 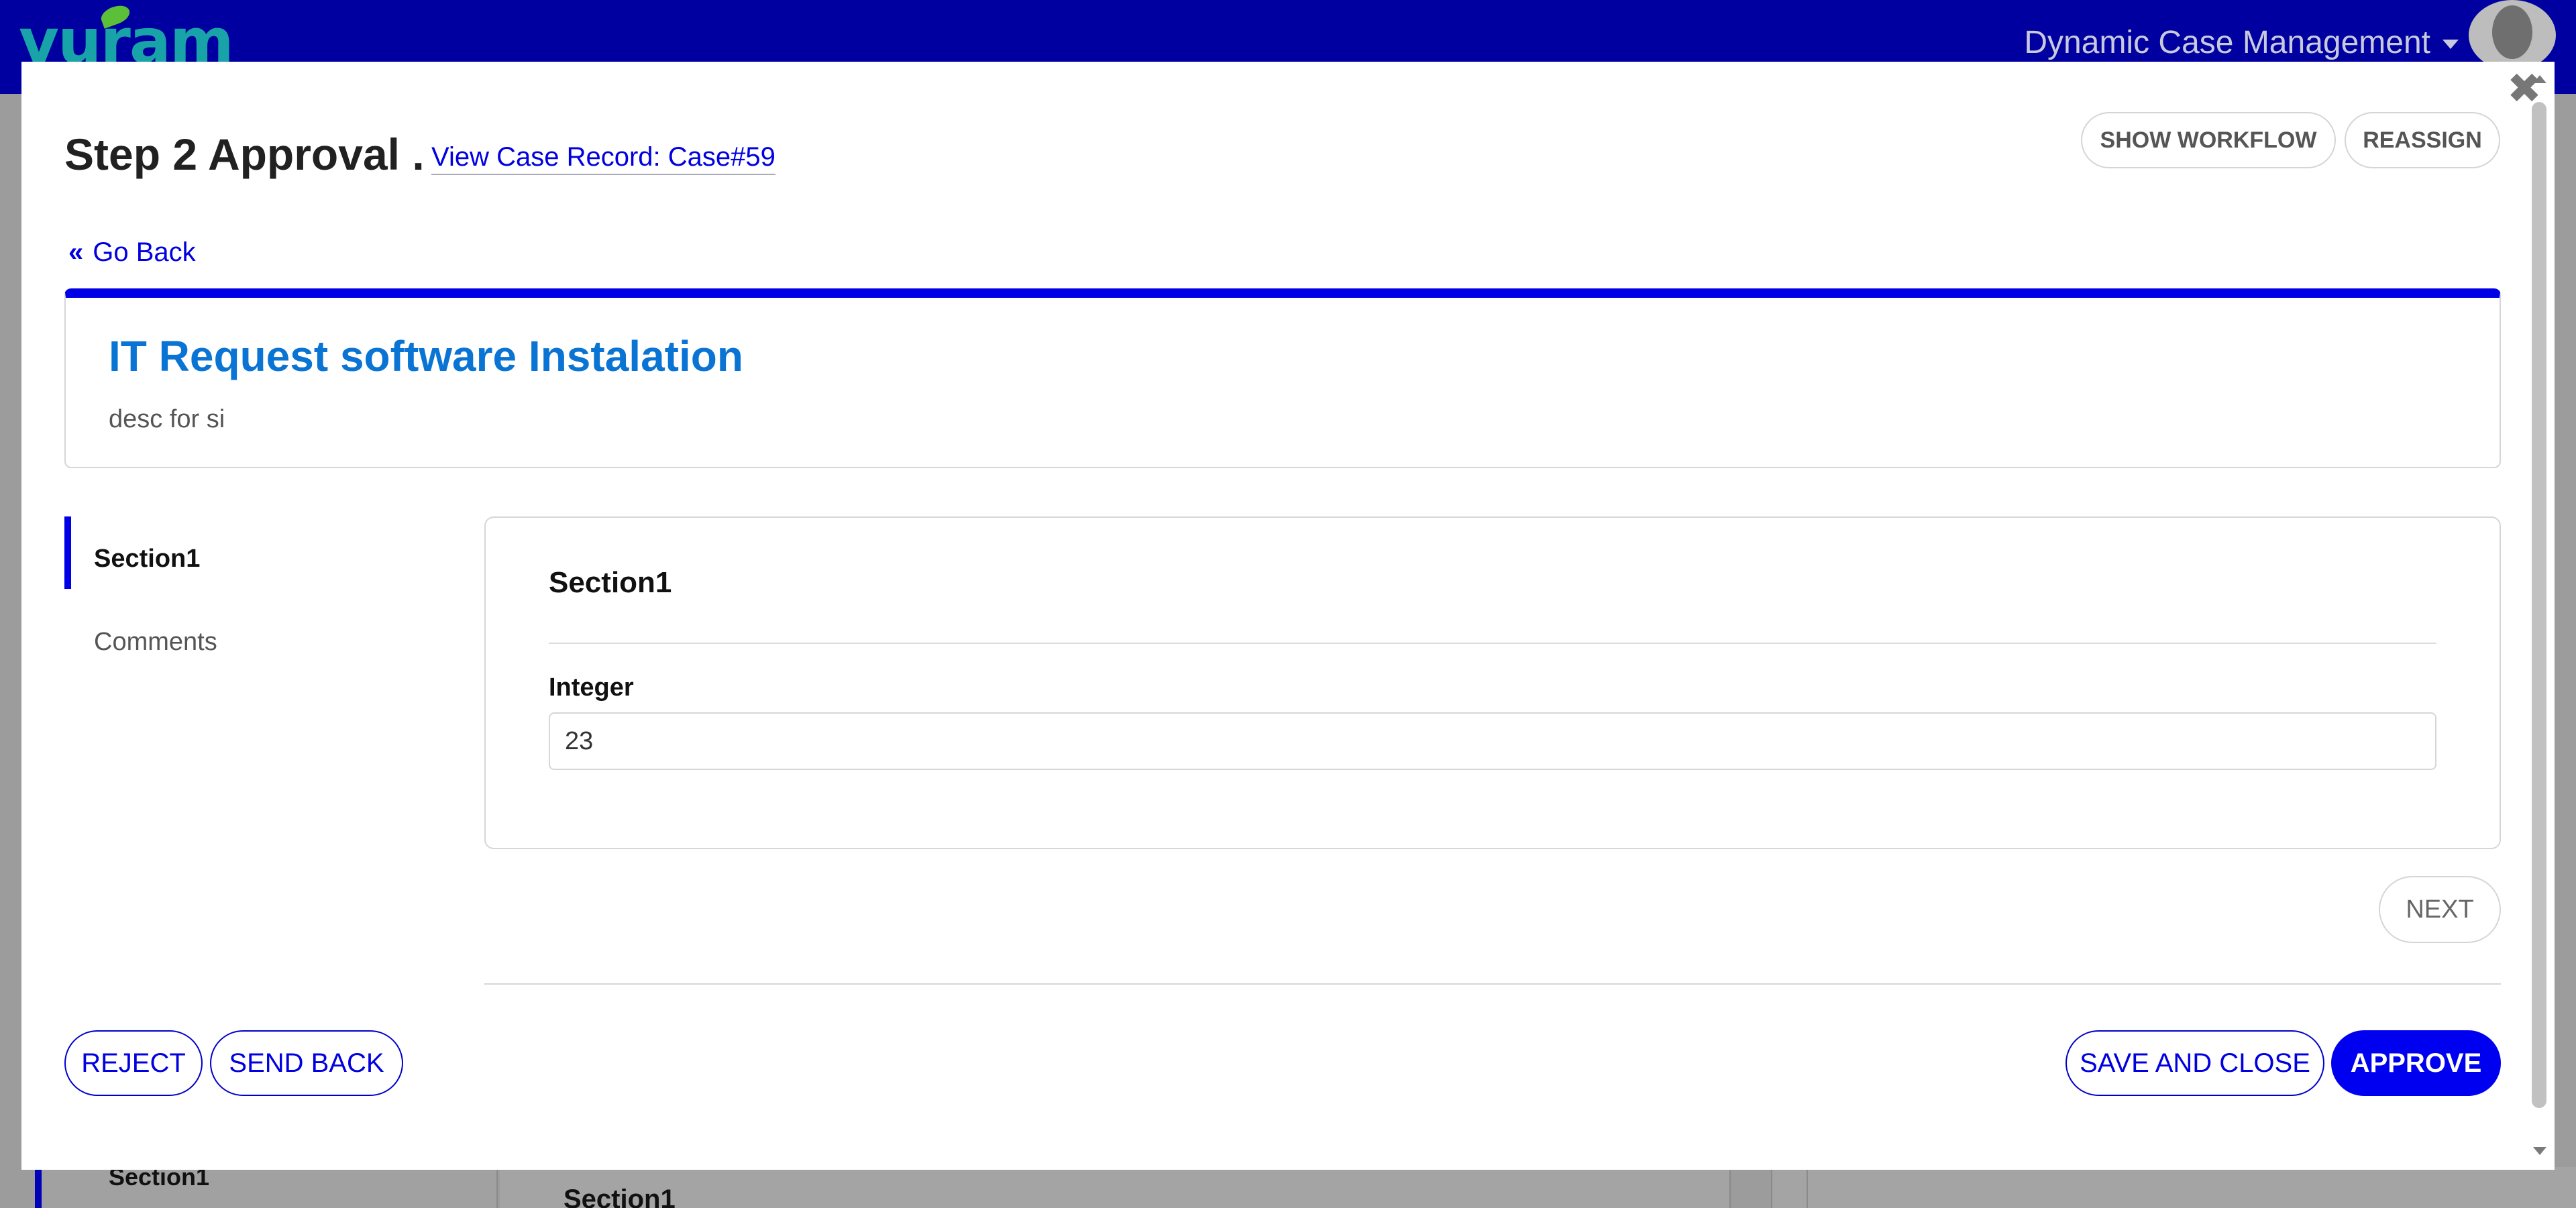 I want to click on show-workflow-button: SHOW WORKFLOW, so click(x=2208, y=140).